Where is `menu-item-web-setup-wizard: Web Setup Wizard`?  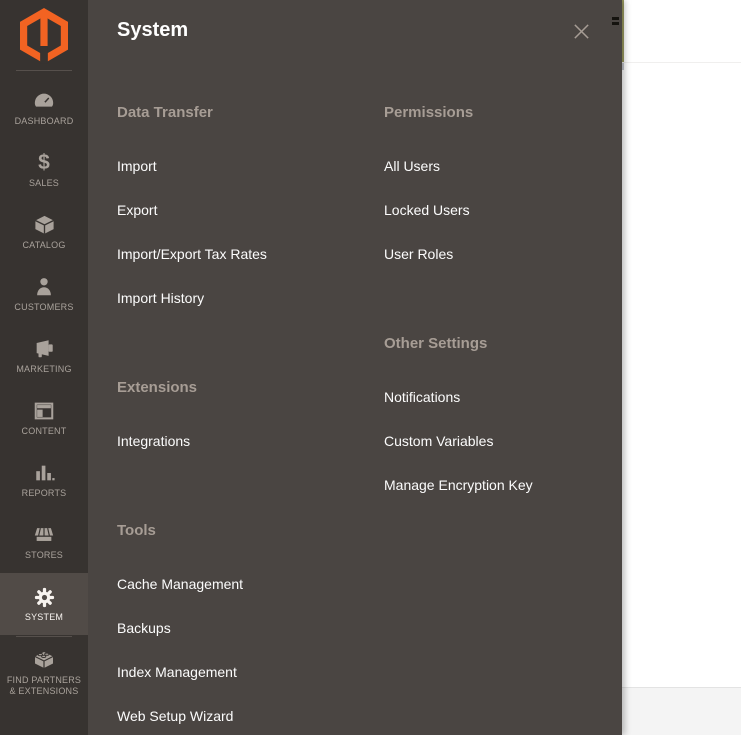
menu-item-web-setup-wizard: Web Setup Wizard is located at coordinates (242, 716).